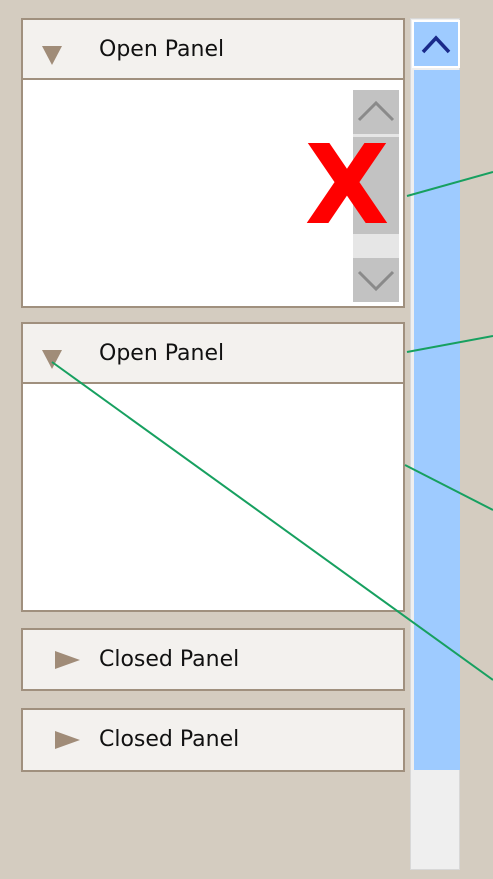 This screenshot has width=493, height=879. Describe the element at coordinates (437, 420) in the screenshot. I see `outer-scrollbar-thumb` at that location.